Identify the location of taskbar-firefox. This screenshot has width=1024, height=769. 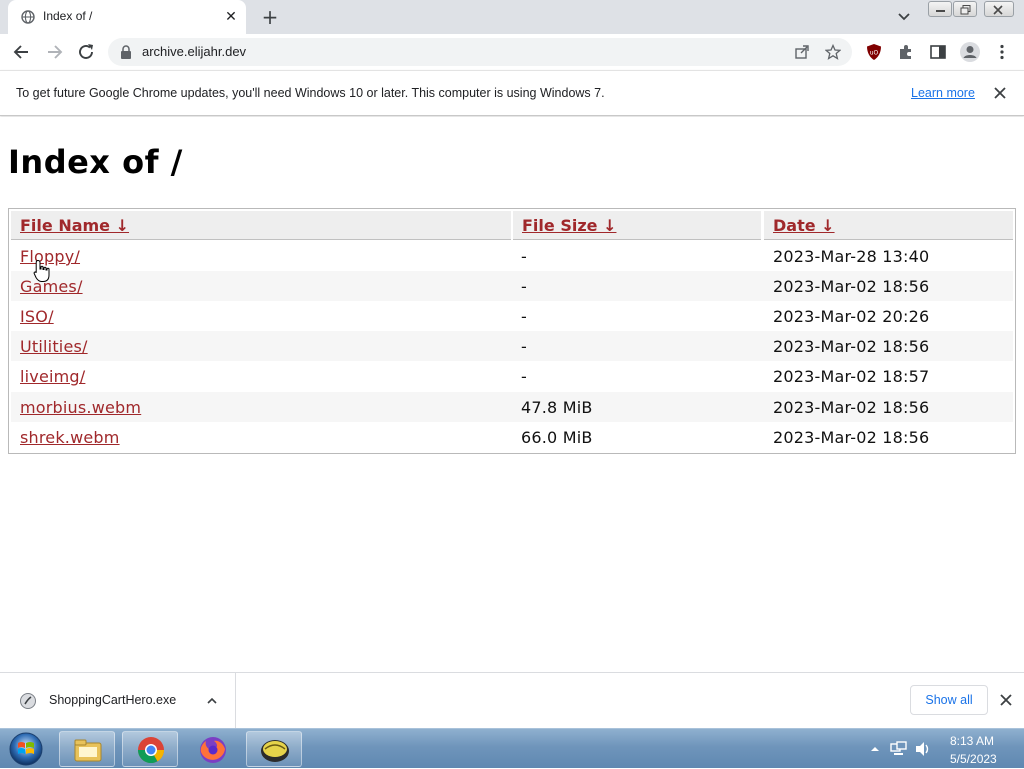
(212, 749).